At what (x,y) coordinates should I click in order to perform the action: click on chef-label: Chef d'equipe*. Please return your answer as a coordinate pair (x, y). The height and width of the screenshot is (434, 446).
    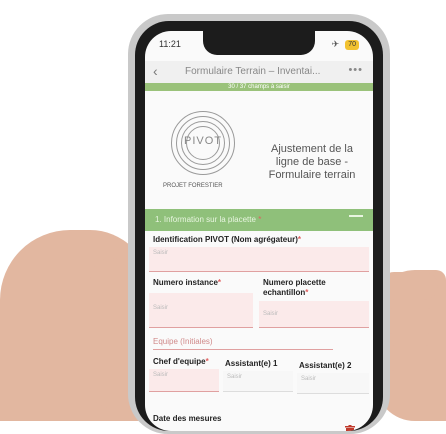
    Looking at the image, I should click on (181, 362).